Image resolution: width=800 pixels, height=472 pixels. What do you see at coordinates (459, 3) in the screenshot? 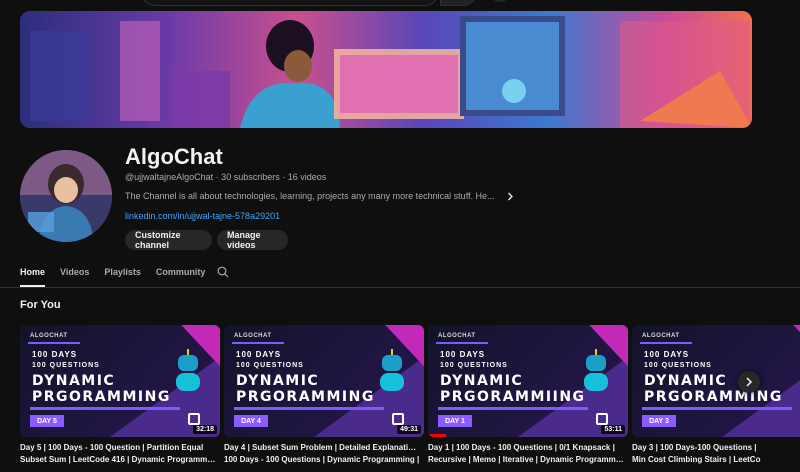
I see `search-button` at bounding box center [459, 3].